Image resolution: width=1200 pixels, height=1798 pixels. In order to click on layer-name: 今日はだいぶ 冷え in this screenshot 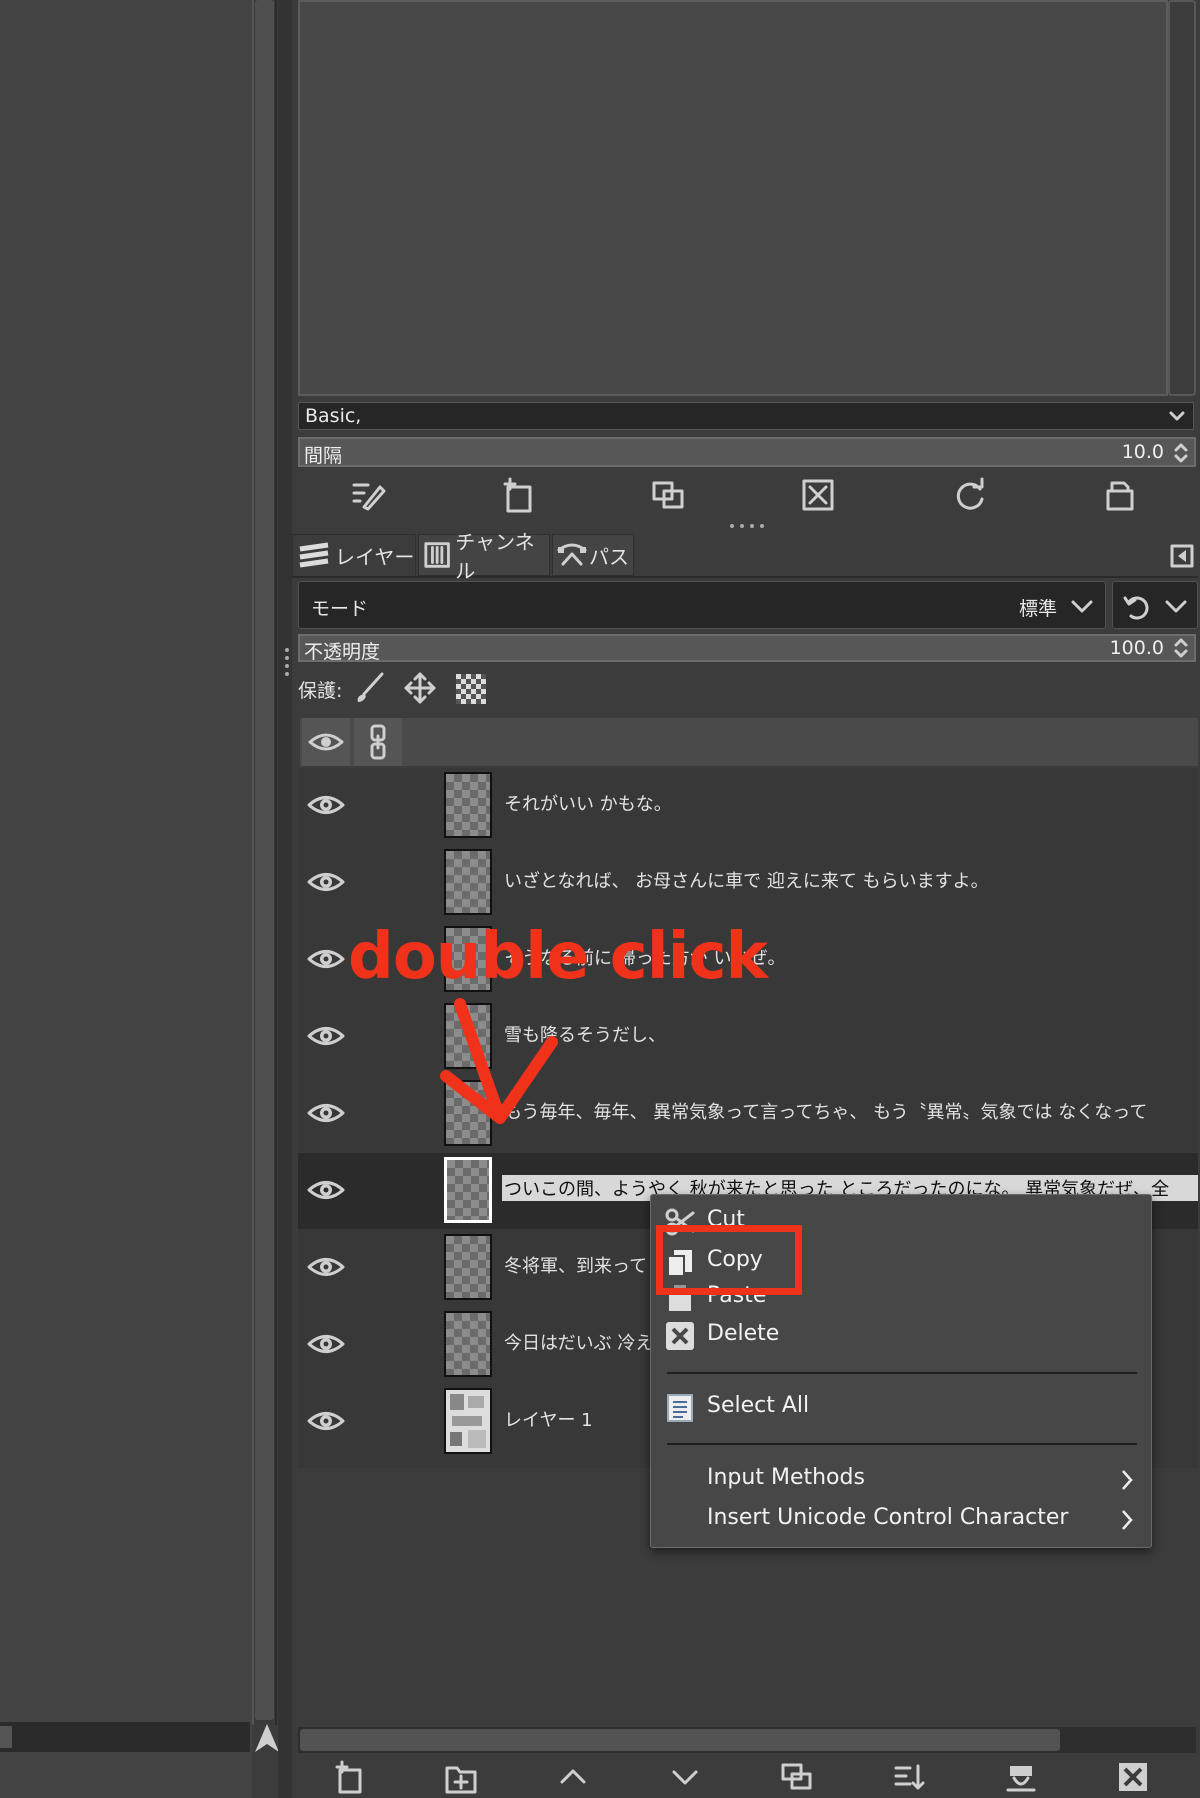, I will do `click(578, 1342)`.